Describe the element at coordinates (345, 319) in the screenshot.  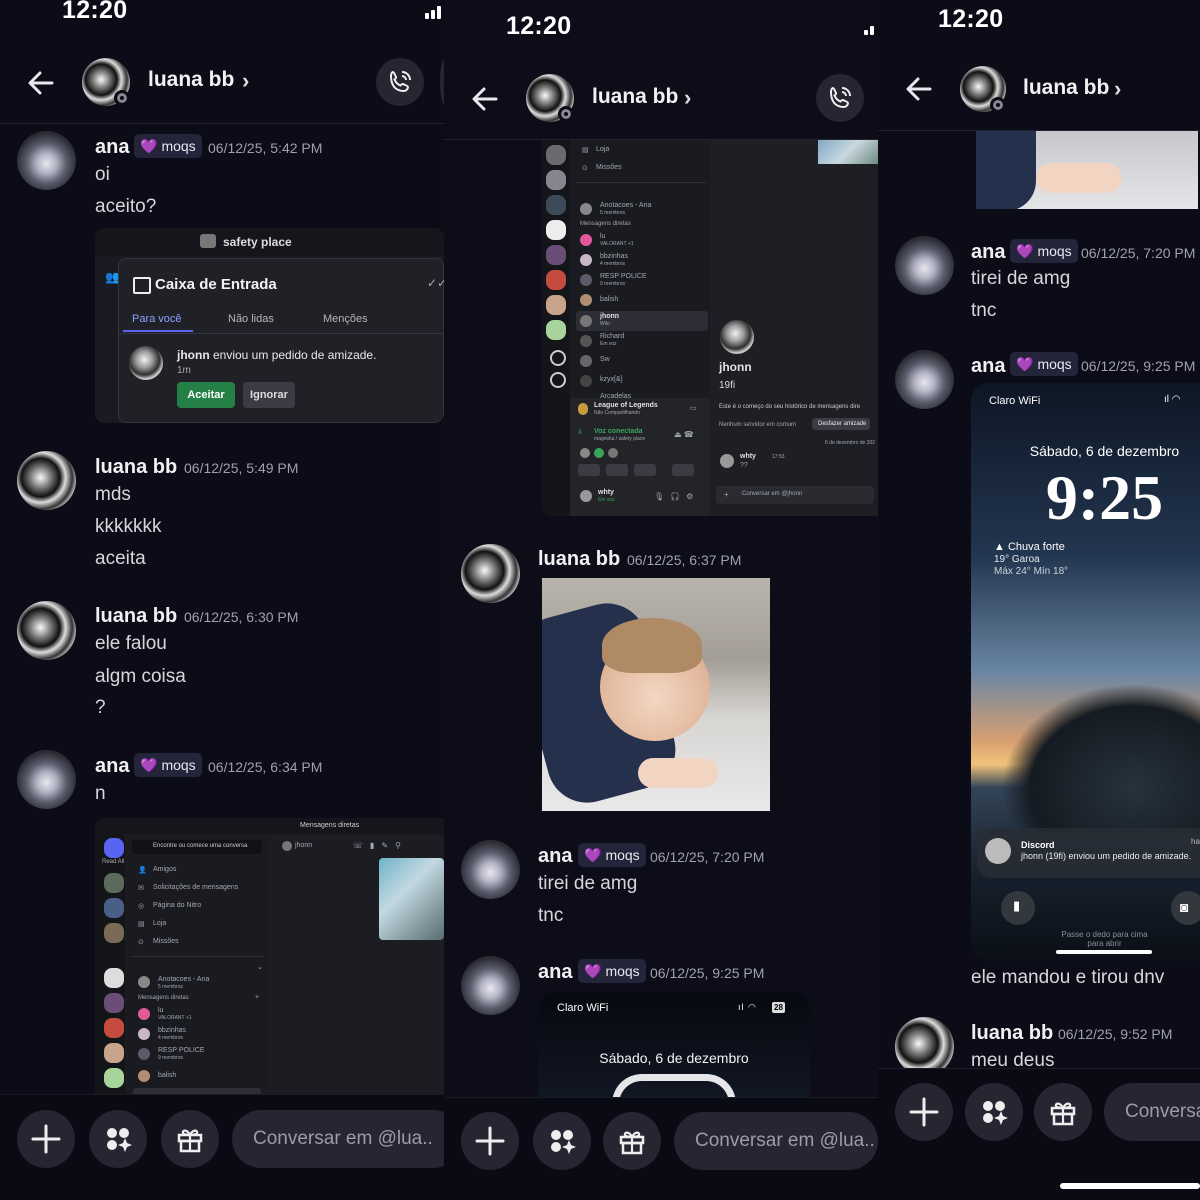
I see `tab-mentions: Menções` at that location.